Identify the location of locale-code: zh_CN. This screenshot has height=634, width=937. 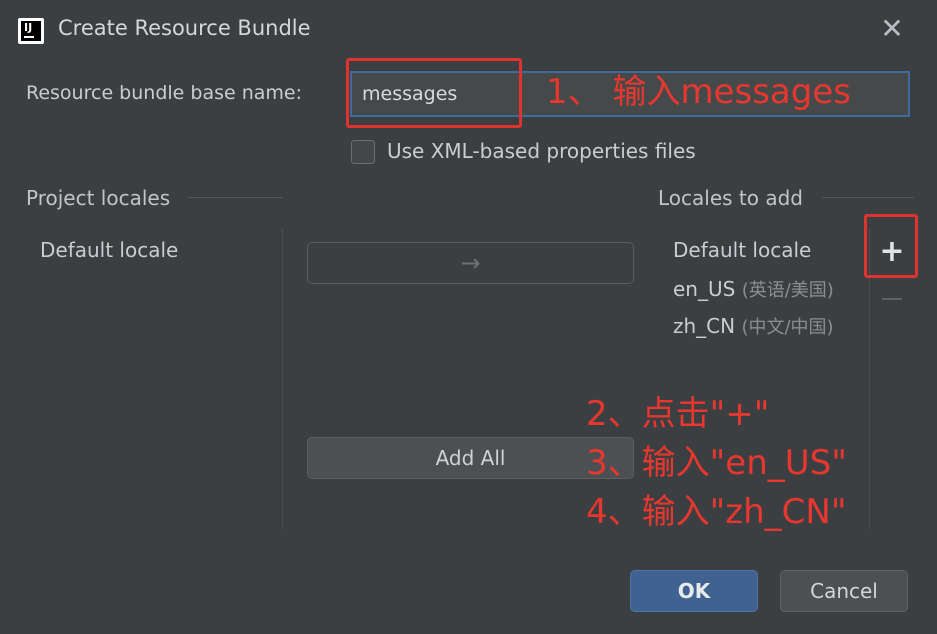
(704, 326).